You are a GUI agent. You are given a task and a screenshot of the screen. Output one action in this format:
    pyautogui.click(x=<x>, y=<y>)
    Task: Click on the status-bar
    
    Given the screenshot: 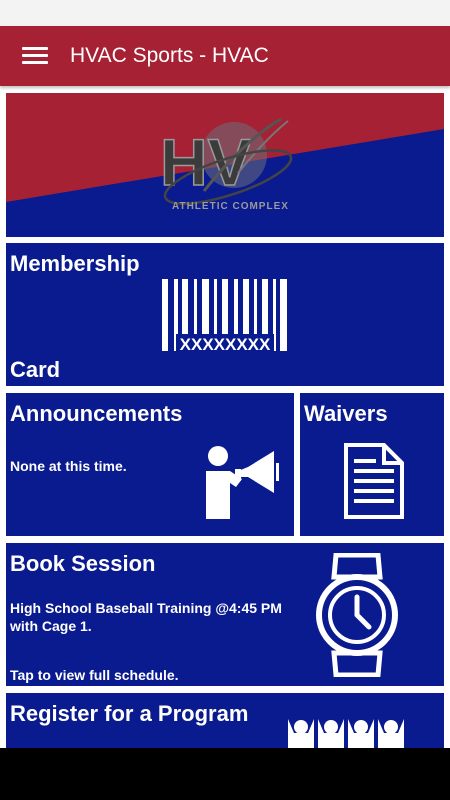 What is the action you would take?
    pyautogui.click(x=225, y=13)
    